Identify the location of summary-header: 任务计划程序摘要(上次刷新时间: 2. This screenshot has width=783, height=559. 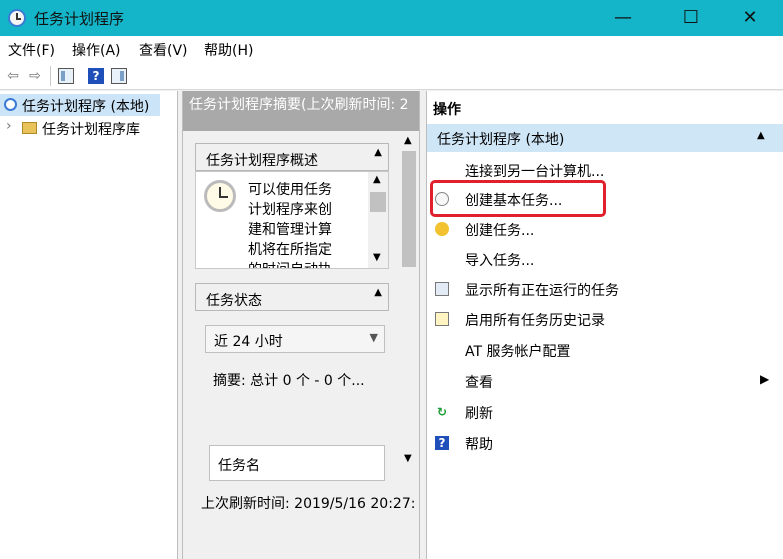
(301, 111).